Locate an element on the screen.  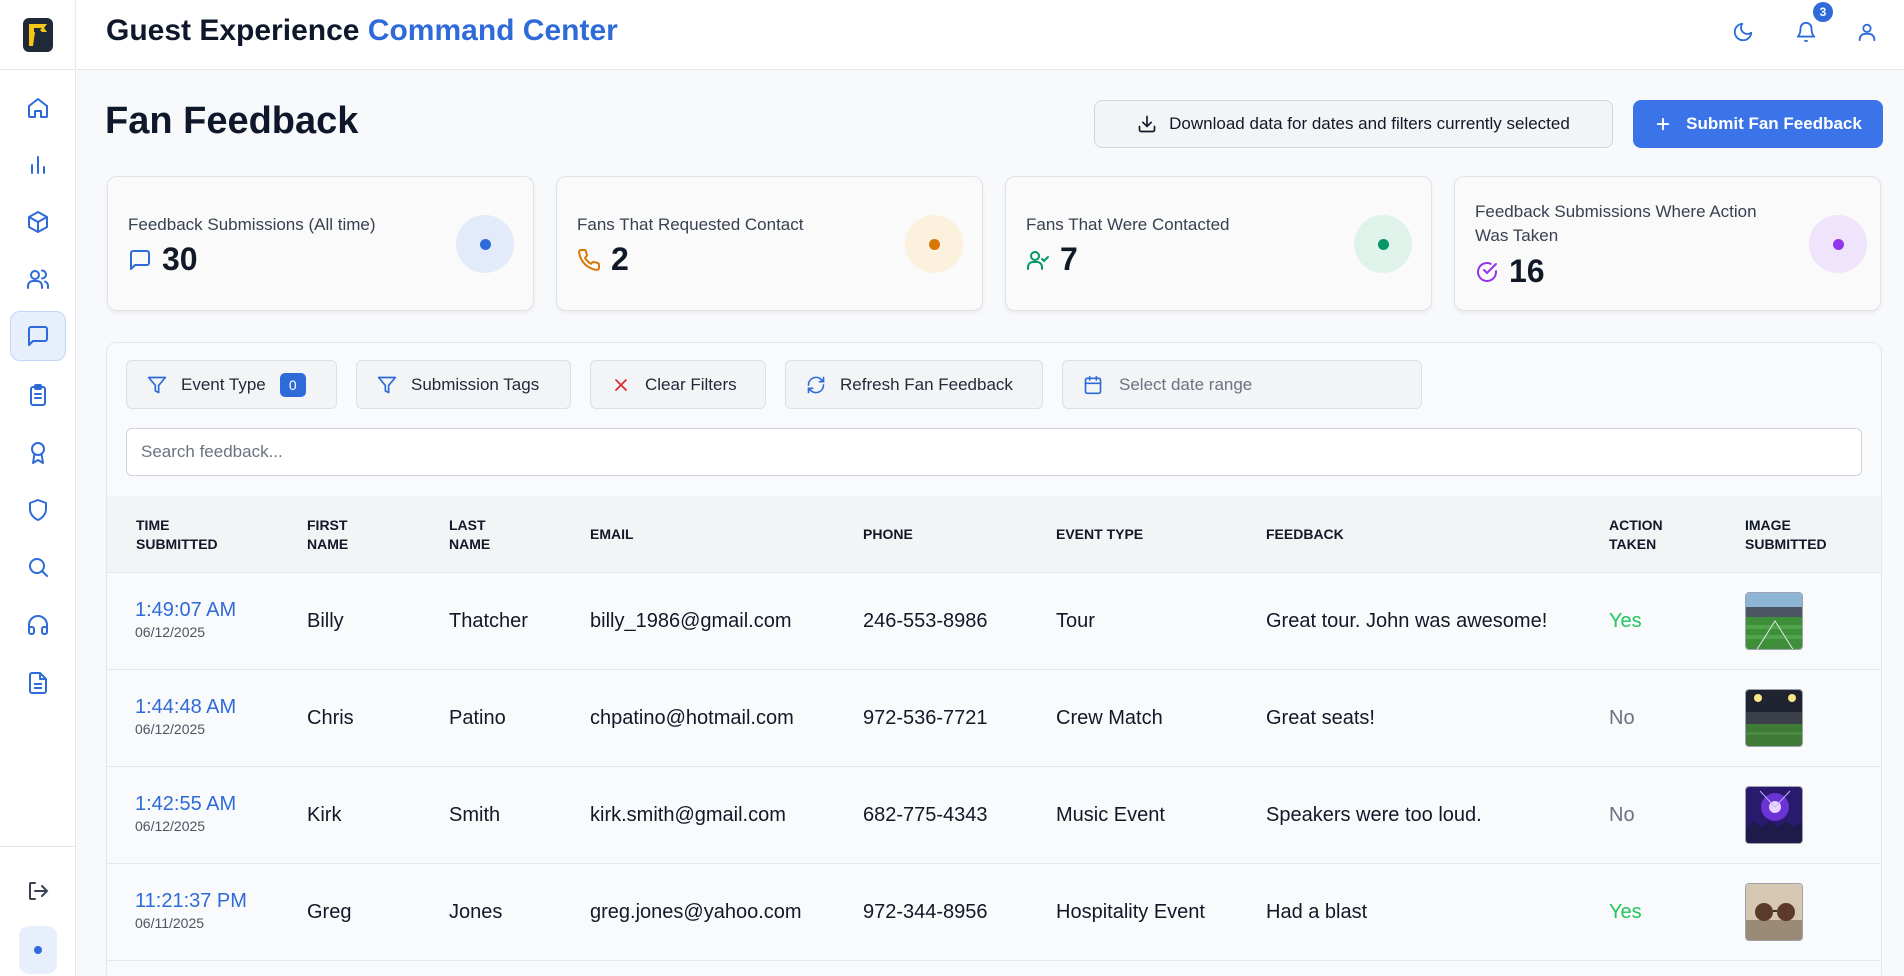
col-header-phone: PHONE is located at coordinates (888, 534).